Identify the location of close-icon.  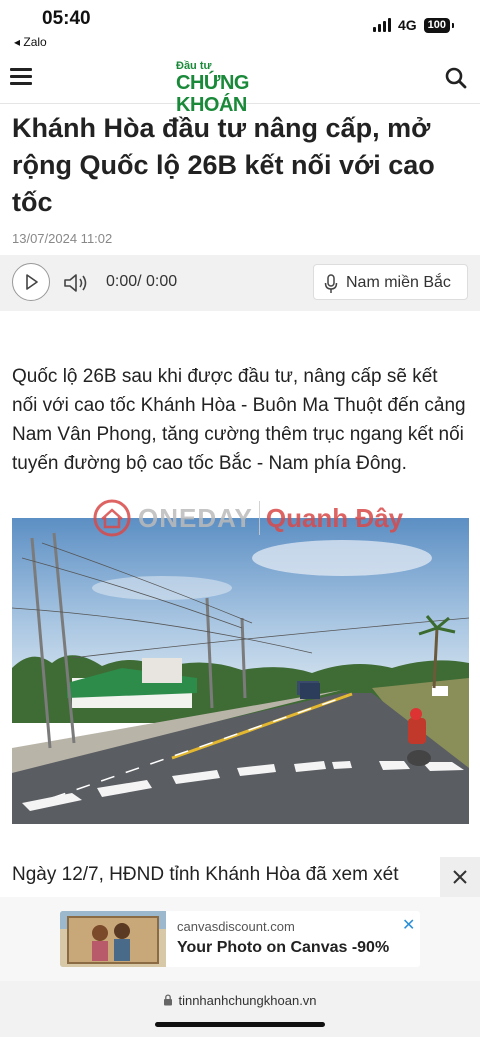
(460, 877).